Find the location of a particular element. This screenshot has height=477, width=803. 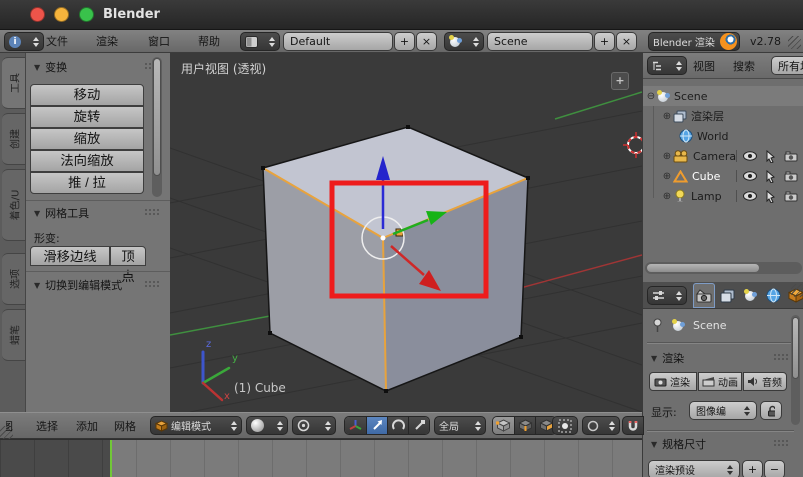

scene-name-field: Scene is located at coordinates (540, 41).